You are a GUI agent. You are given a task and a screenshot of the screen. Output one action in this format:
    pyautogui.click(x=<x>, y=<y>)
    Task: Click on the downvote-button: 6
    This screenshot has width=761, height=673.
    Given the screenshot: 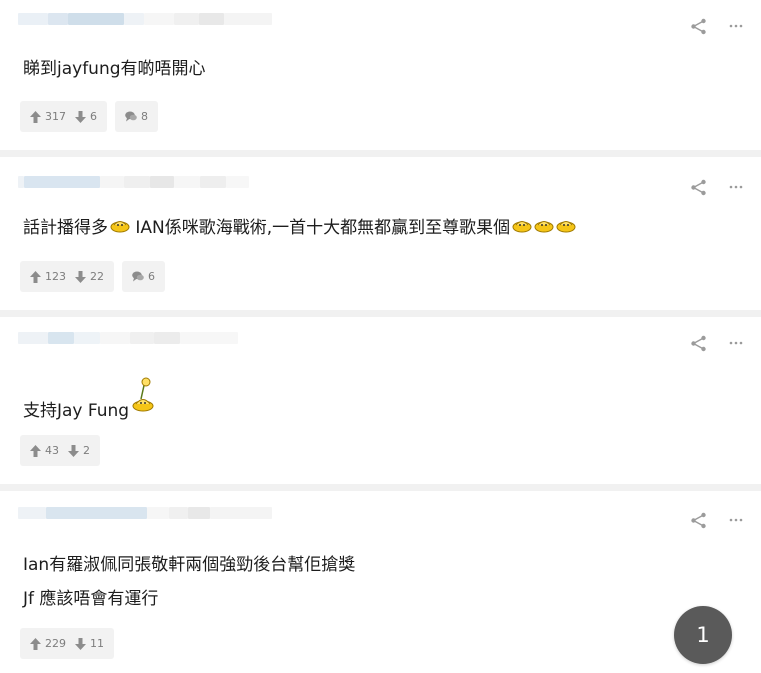 What is the action you would take?
    pyautogui.click(x=86, y=116)
    